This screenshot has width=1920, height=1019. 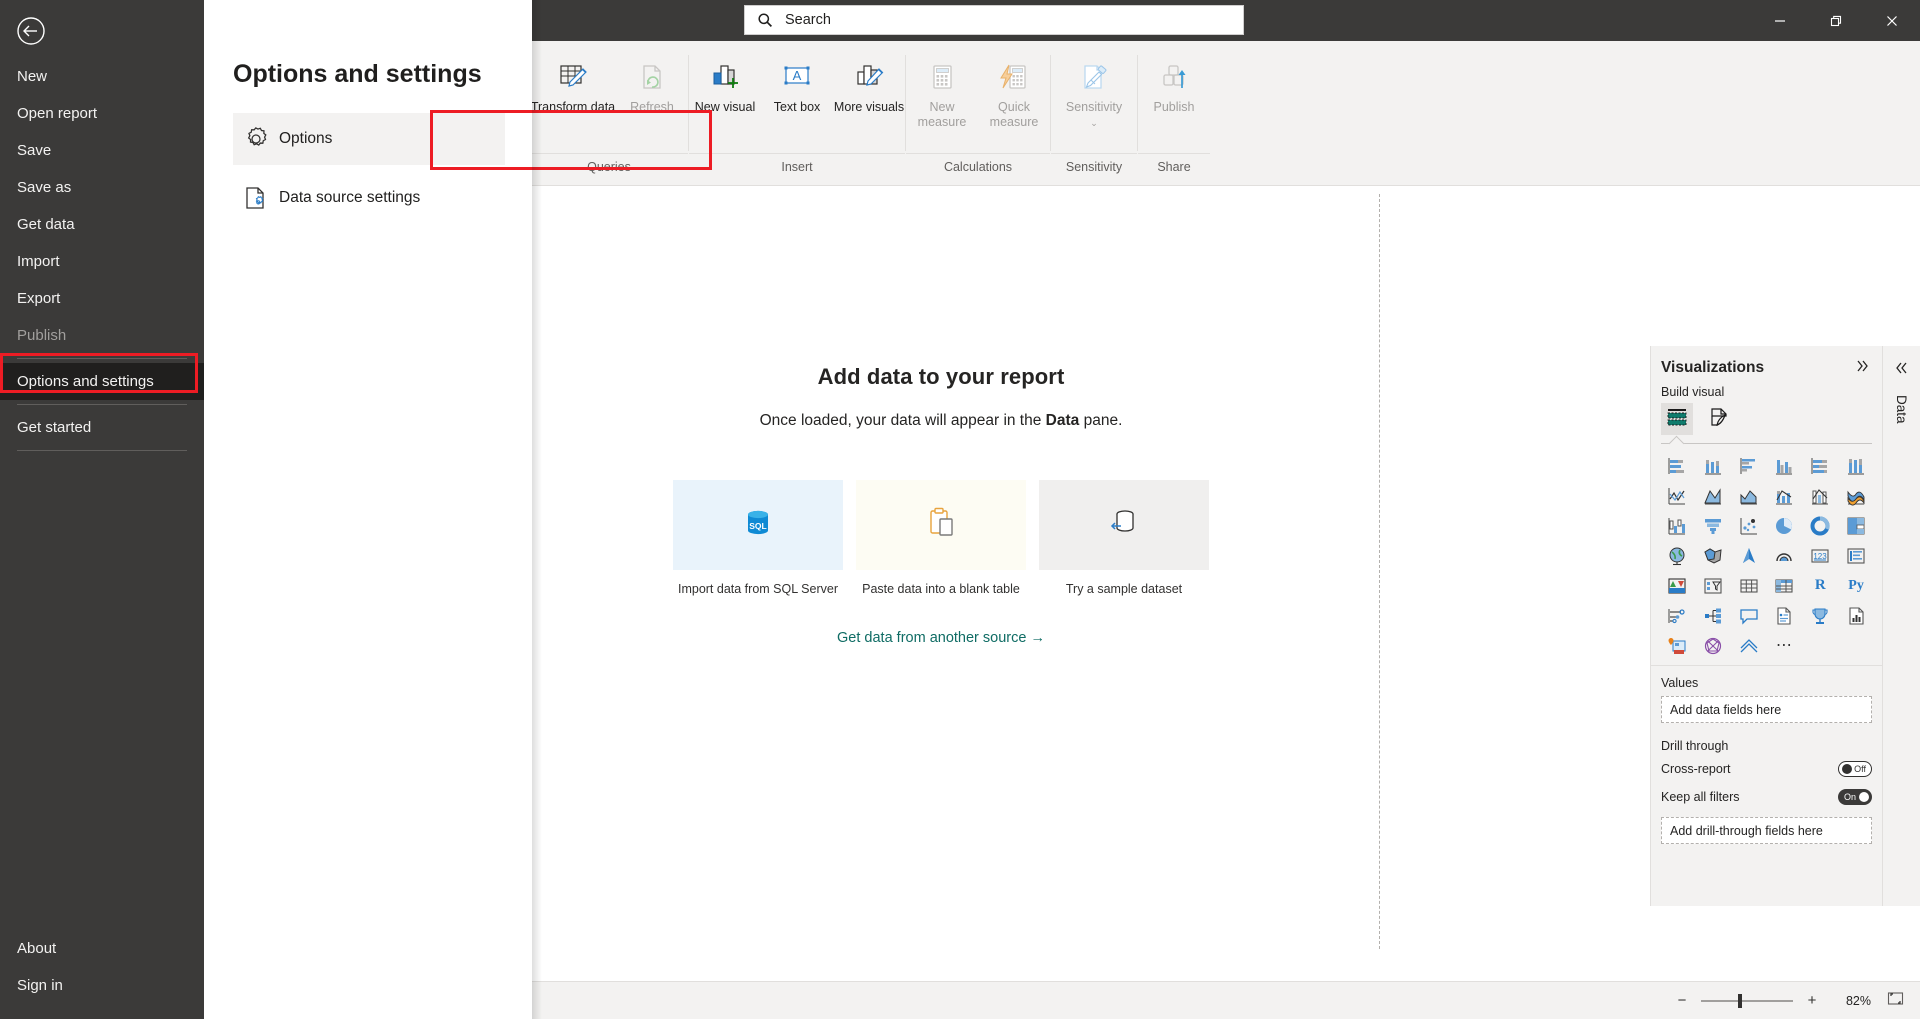 What do you see at coordinates (941, 638) in the screenshot?
I see `get-data-another-source-link: Get data from another source →` at bounding box center [941, 638].